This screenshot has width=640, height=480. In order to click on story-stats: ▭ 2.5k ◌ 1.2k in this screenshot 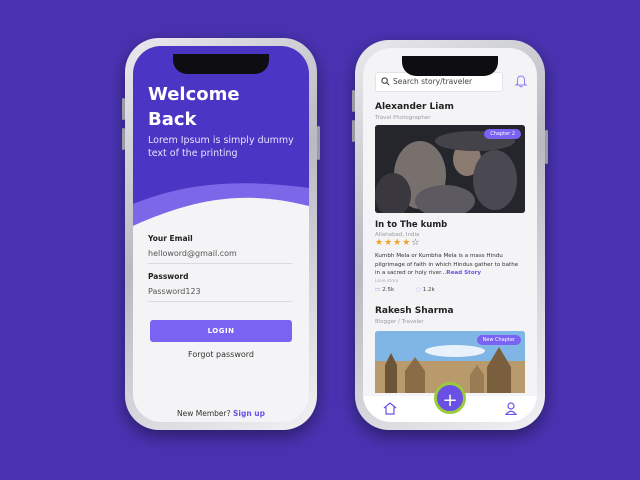, I will do `click(415, 290)`.